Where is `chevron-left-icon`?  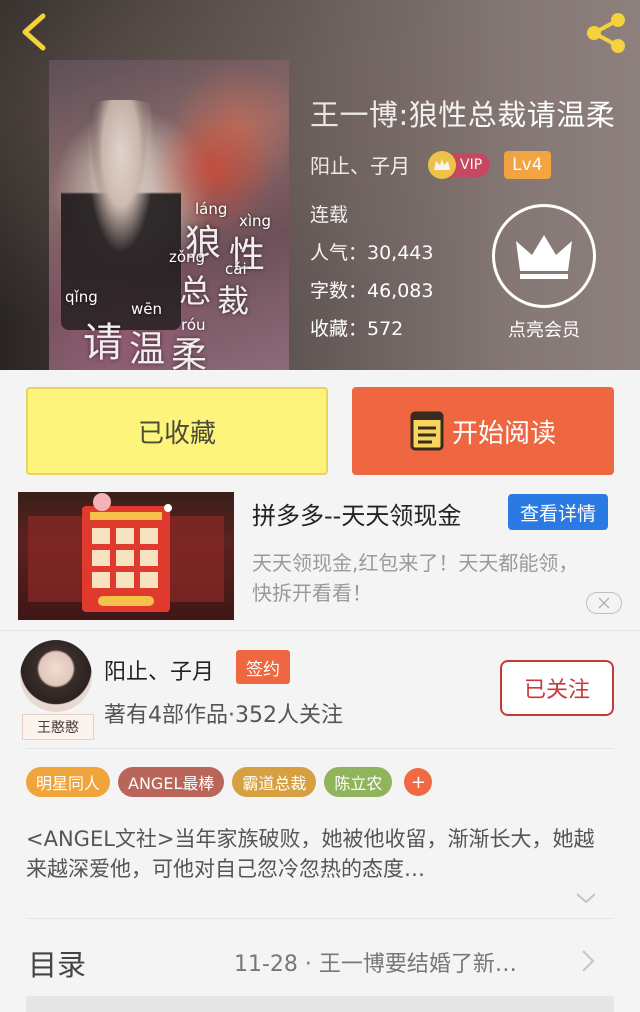 chevron-left-icon is located at coordinates (34, 32).